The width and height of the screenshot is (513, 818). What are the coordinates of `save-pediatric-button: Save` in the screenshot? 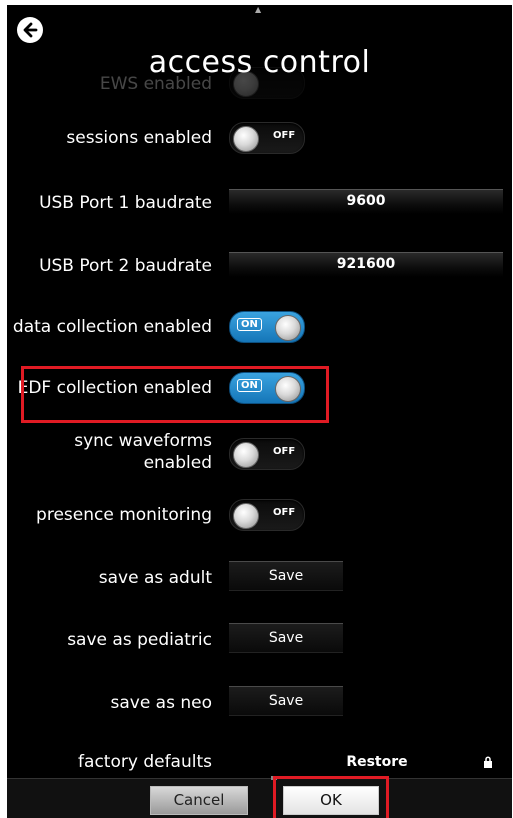 It's located at (286, 637).